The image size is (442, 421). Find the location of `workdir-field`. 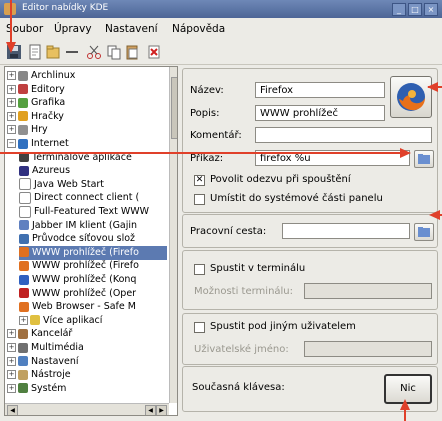

workdir-field is located at coordinates (346, 231).